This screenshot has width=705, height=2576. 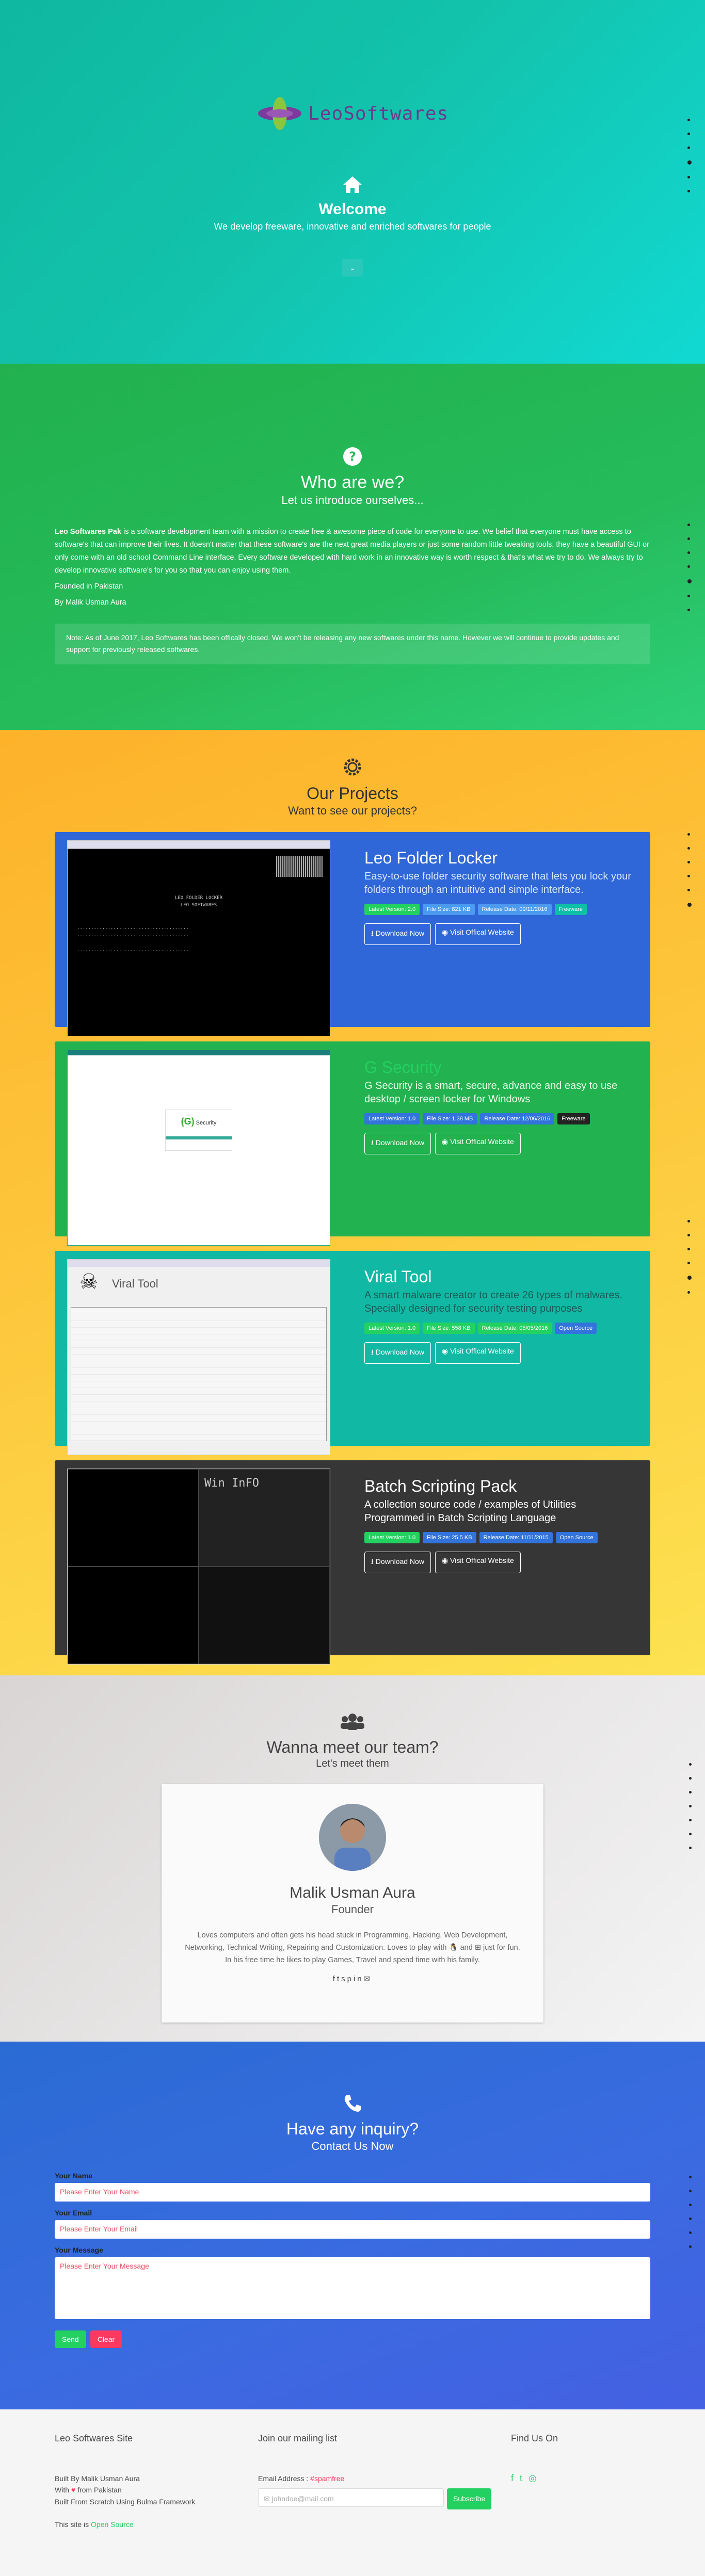 I want to click on phone-icon, so click(x=352, y=2105).